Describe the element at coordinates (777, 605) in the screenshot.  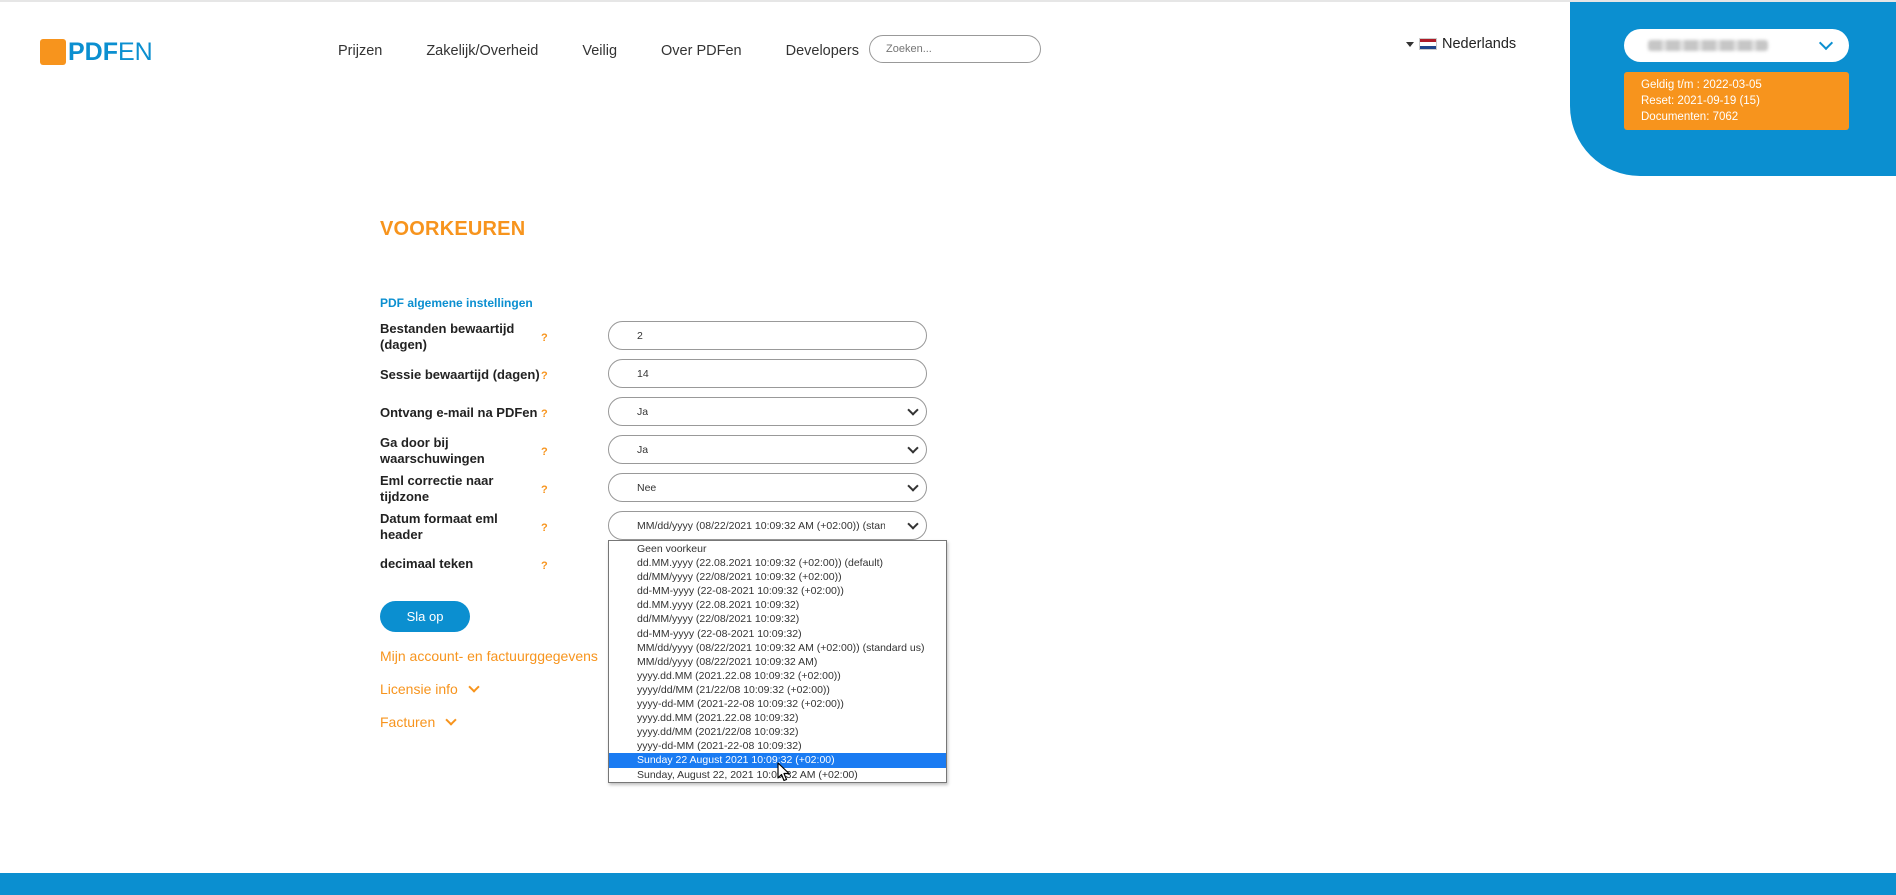
I see `date-format-option: dd.MM.yyyy (22.08.2021 10:09:32)` at that location.